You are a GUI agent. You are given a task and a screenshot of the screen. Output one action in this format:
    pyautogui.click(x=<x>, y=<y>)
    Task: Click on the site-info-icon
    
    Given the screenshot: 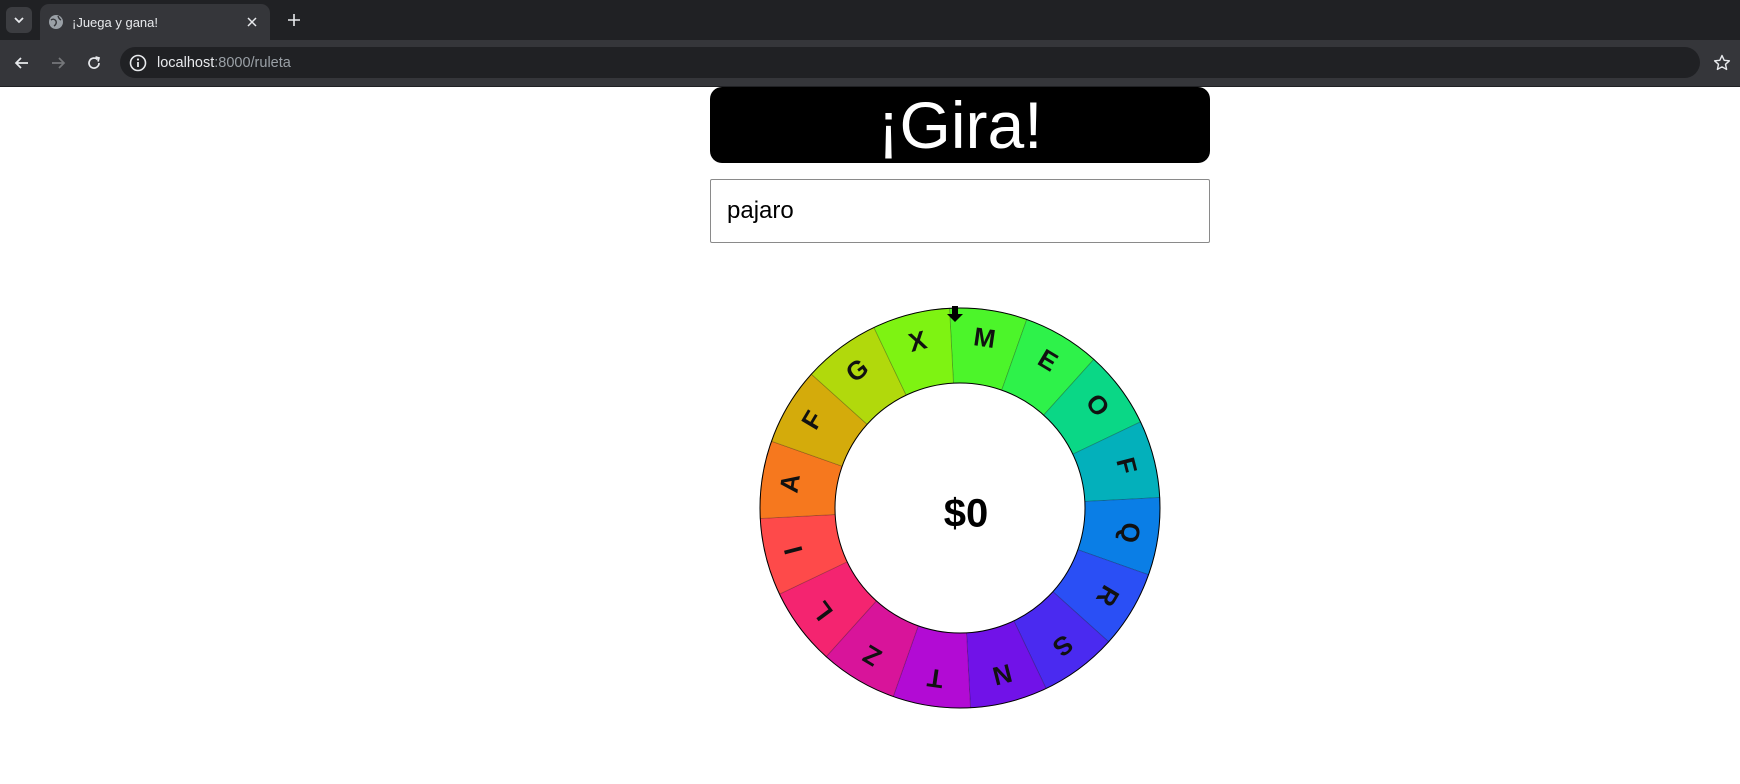 What is the action you would take?
    pyautogui.click(x=138, y=63)
    